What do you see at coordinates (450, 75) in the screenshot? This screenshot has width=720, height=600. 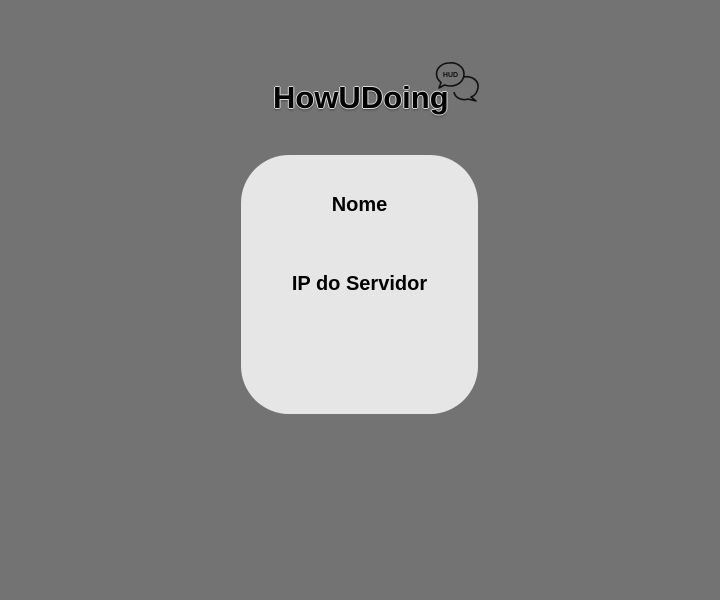 I see `logo-badge-text: HUD` at bounding box center [450, 75].